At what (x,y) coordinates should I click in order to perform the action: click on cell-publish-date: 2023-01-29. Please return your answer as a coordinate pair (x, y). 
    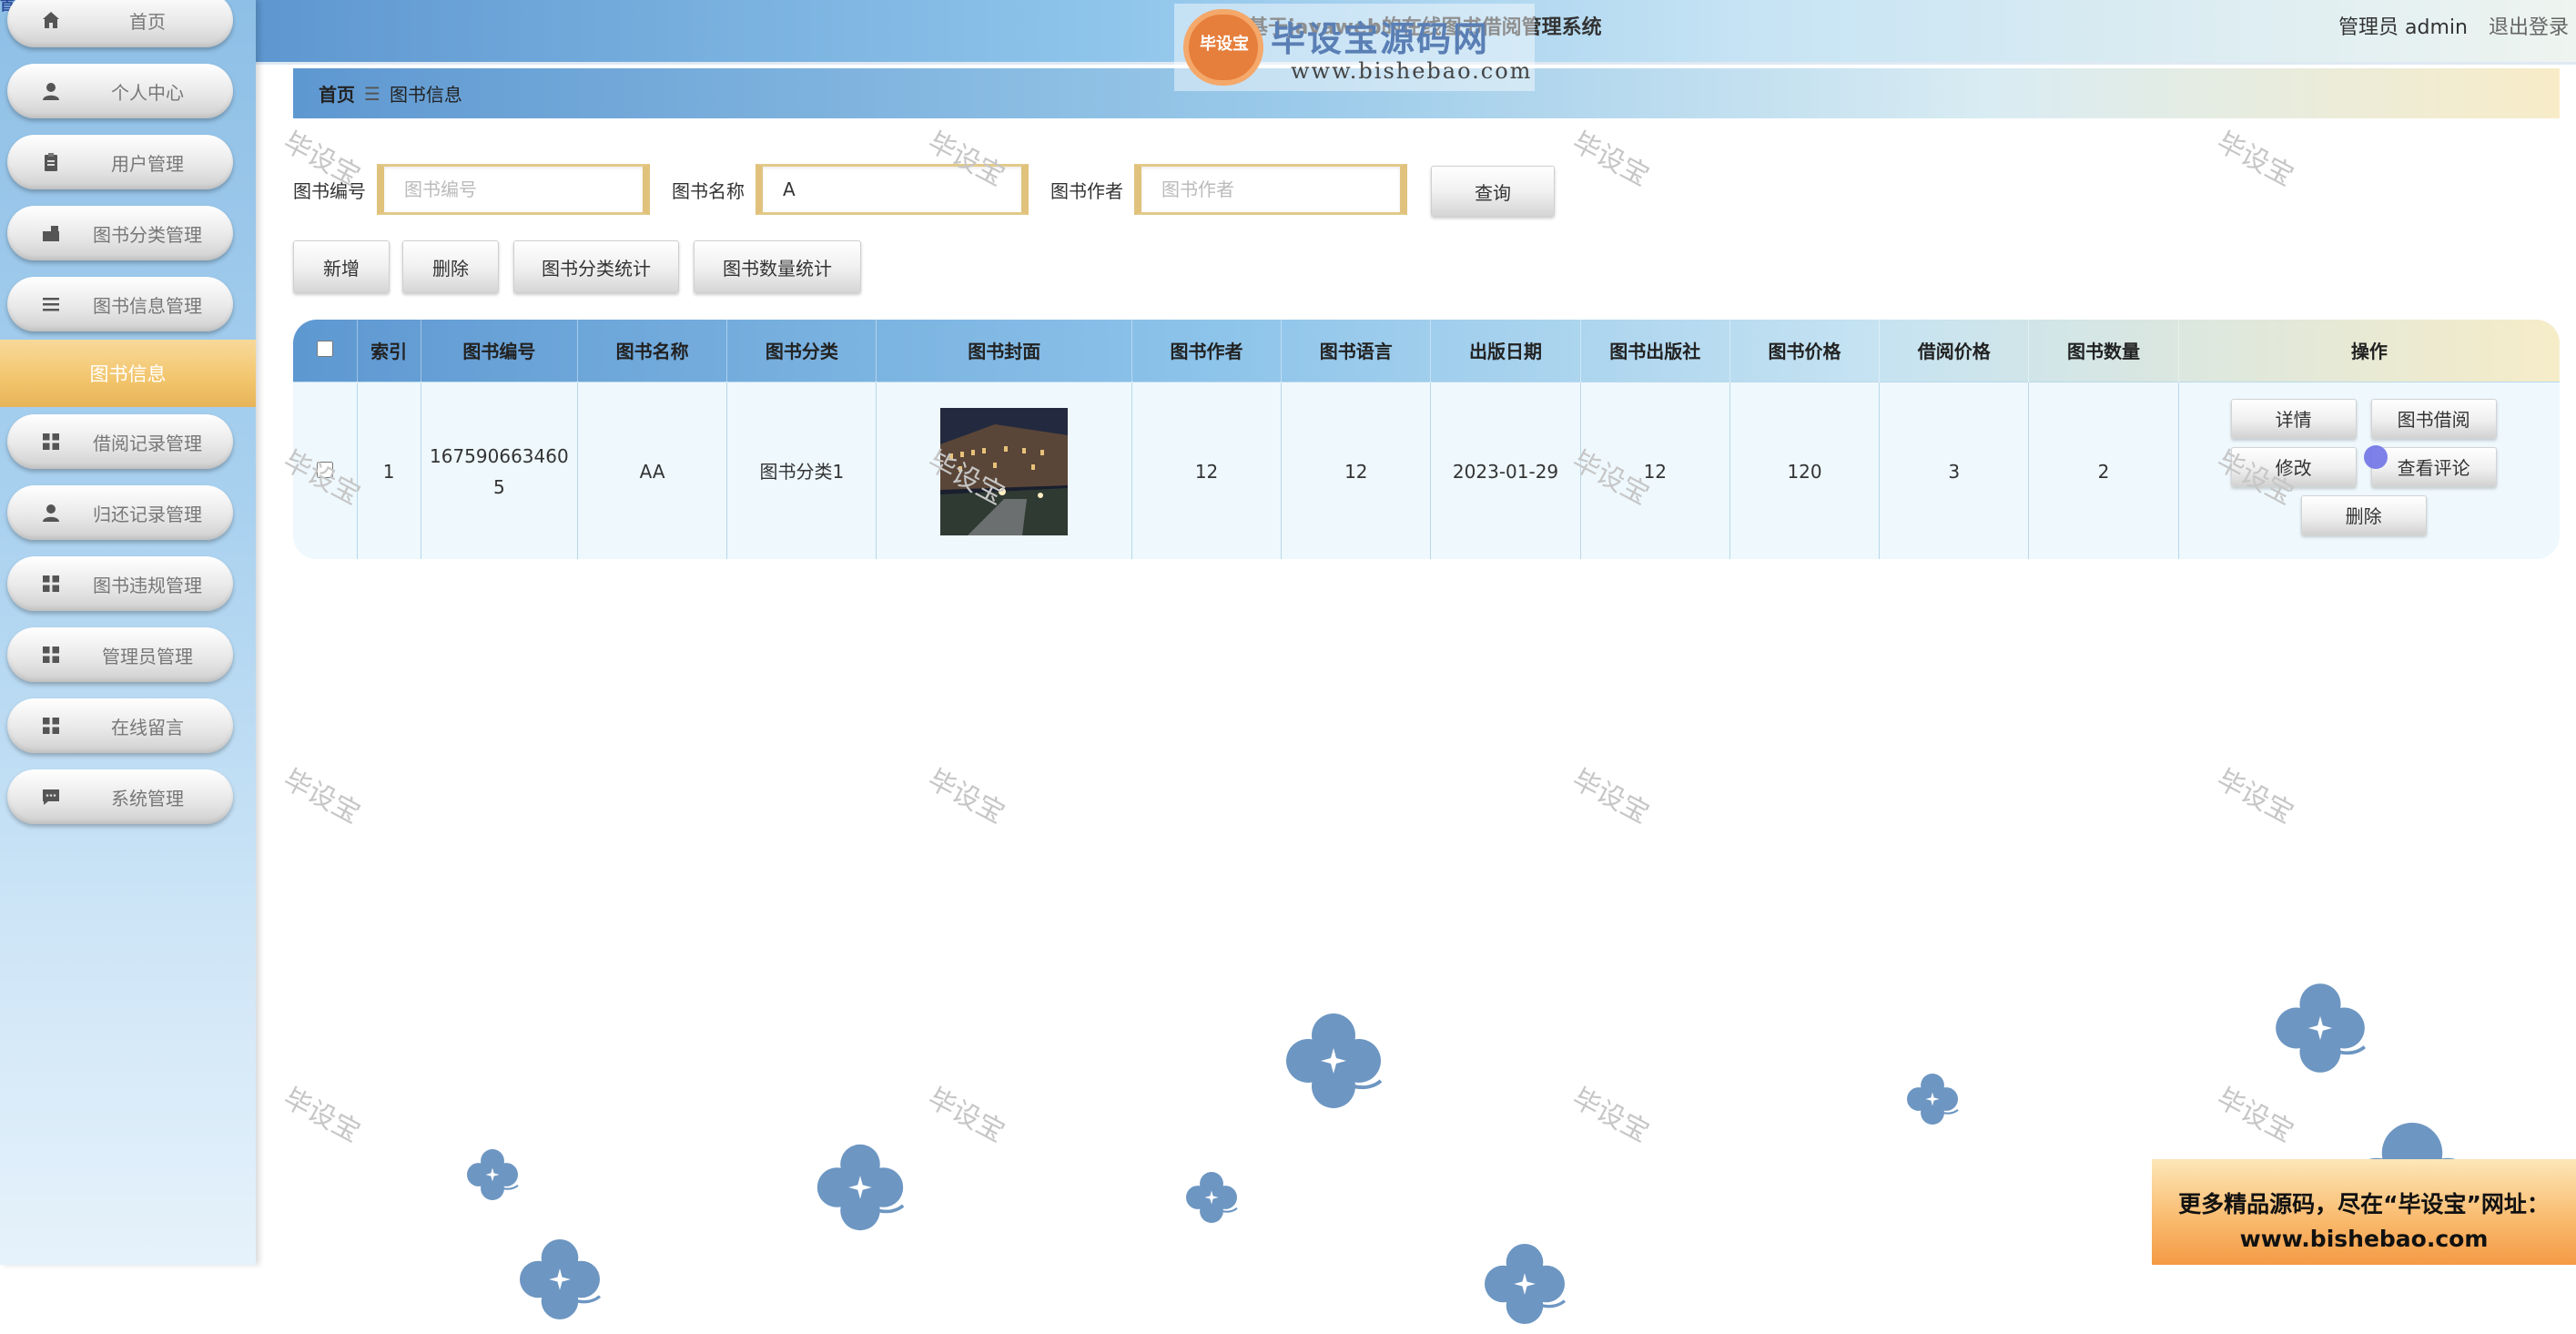
    Looking at the image, I should click on (1505, 470).